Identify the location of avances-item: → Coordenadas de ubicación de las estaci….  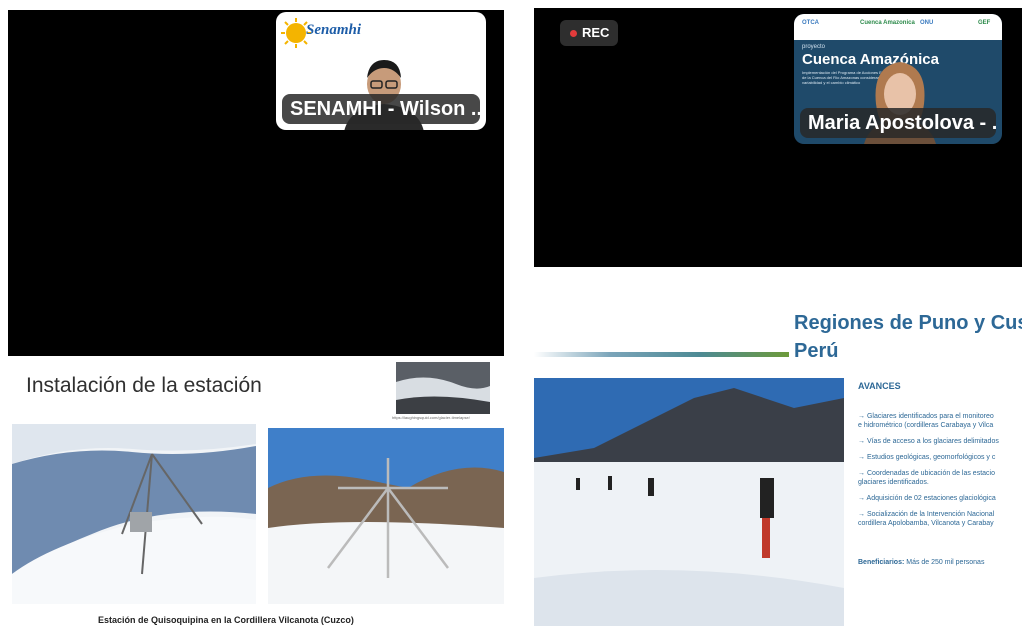
(926, 473).